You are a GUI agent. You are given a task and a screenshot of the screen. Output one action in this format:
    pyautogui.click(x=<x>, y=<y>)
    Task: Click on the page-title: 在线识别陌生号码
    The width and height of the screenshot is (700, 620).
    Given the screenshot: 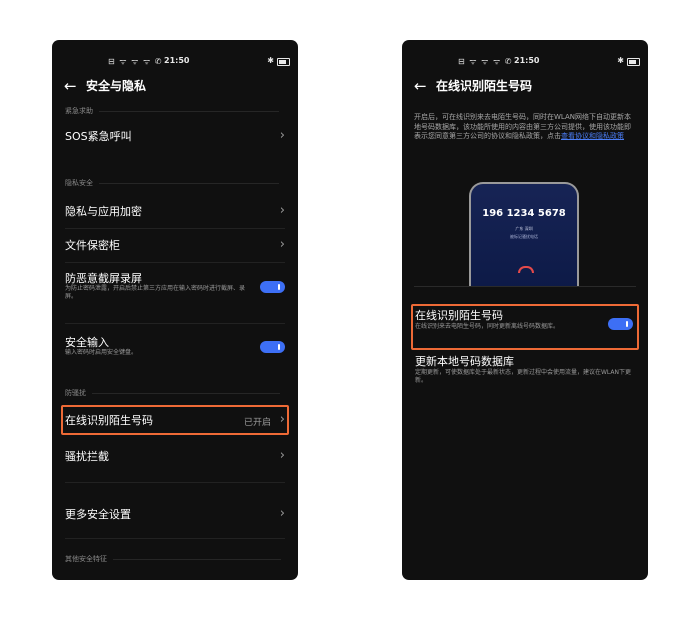 What is the action you would take?
    pyautogui.click(x=484, y=86)
    